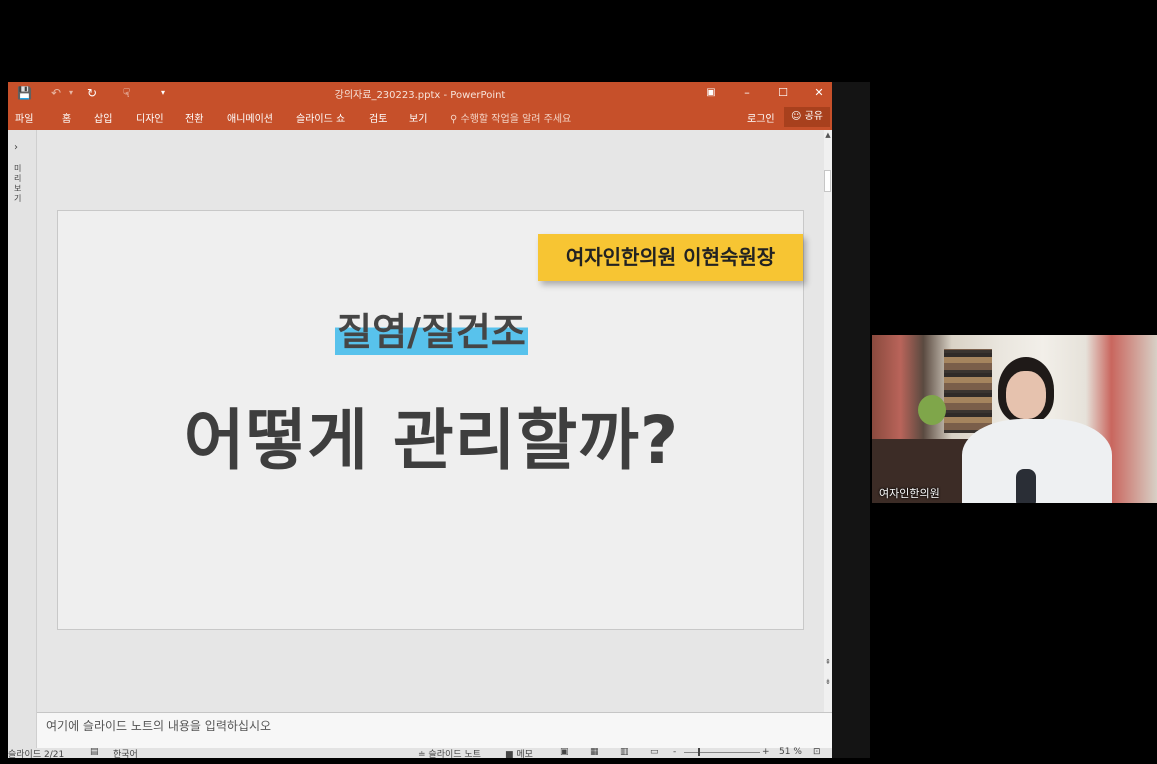  I want to click on close-button: ✕, so click(817, 93).